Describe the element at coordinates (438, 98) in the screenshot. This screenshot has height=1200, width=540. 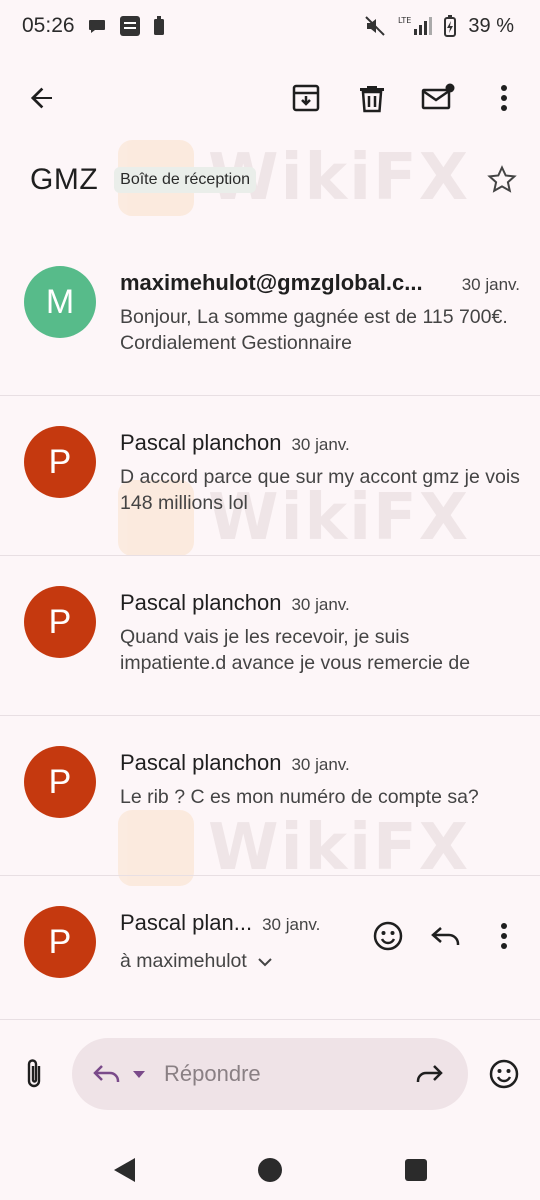
I see `mark-unread-icon` at that location.